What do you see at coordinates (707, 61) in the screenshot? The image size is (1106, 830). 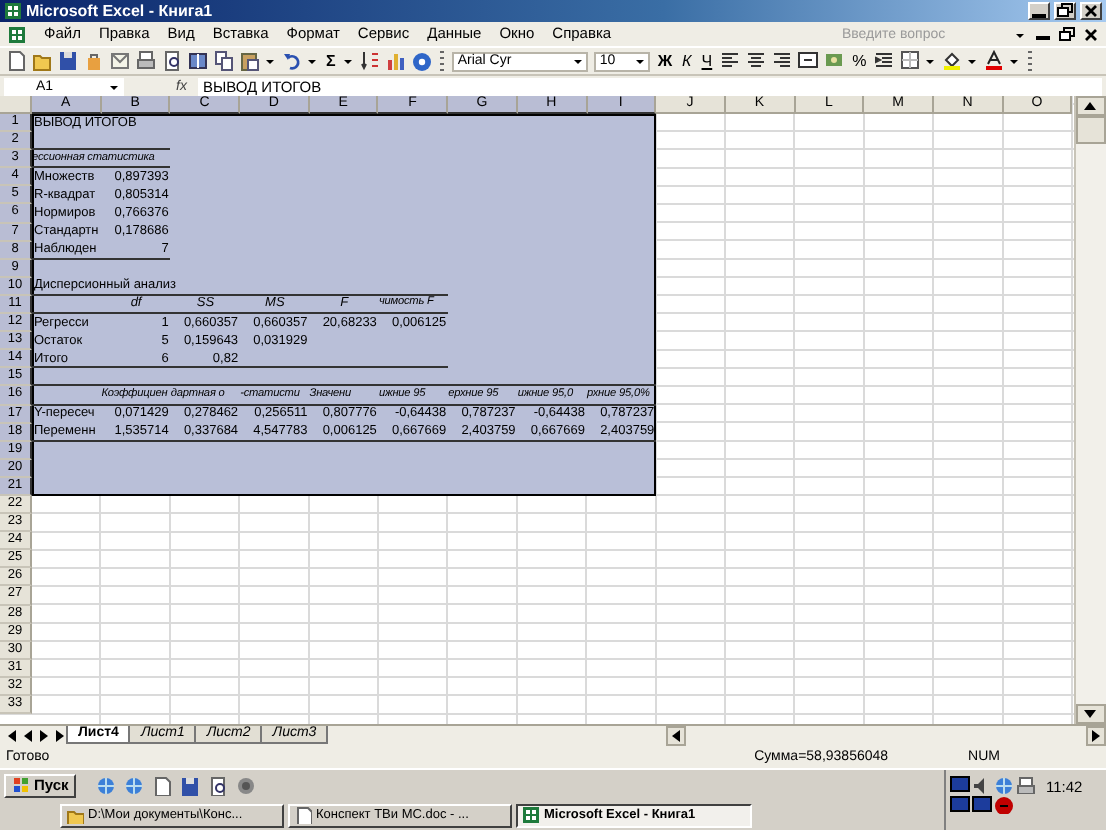 I see `underline-button: Ч` at bounding box center [707, 61].